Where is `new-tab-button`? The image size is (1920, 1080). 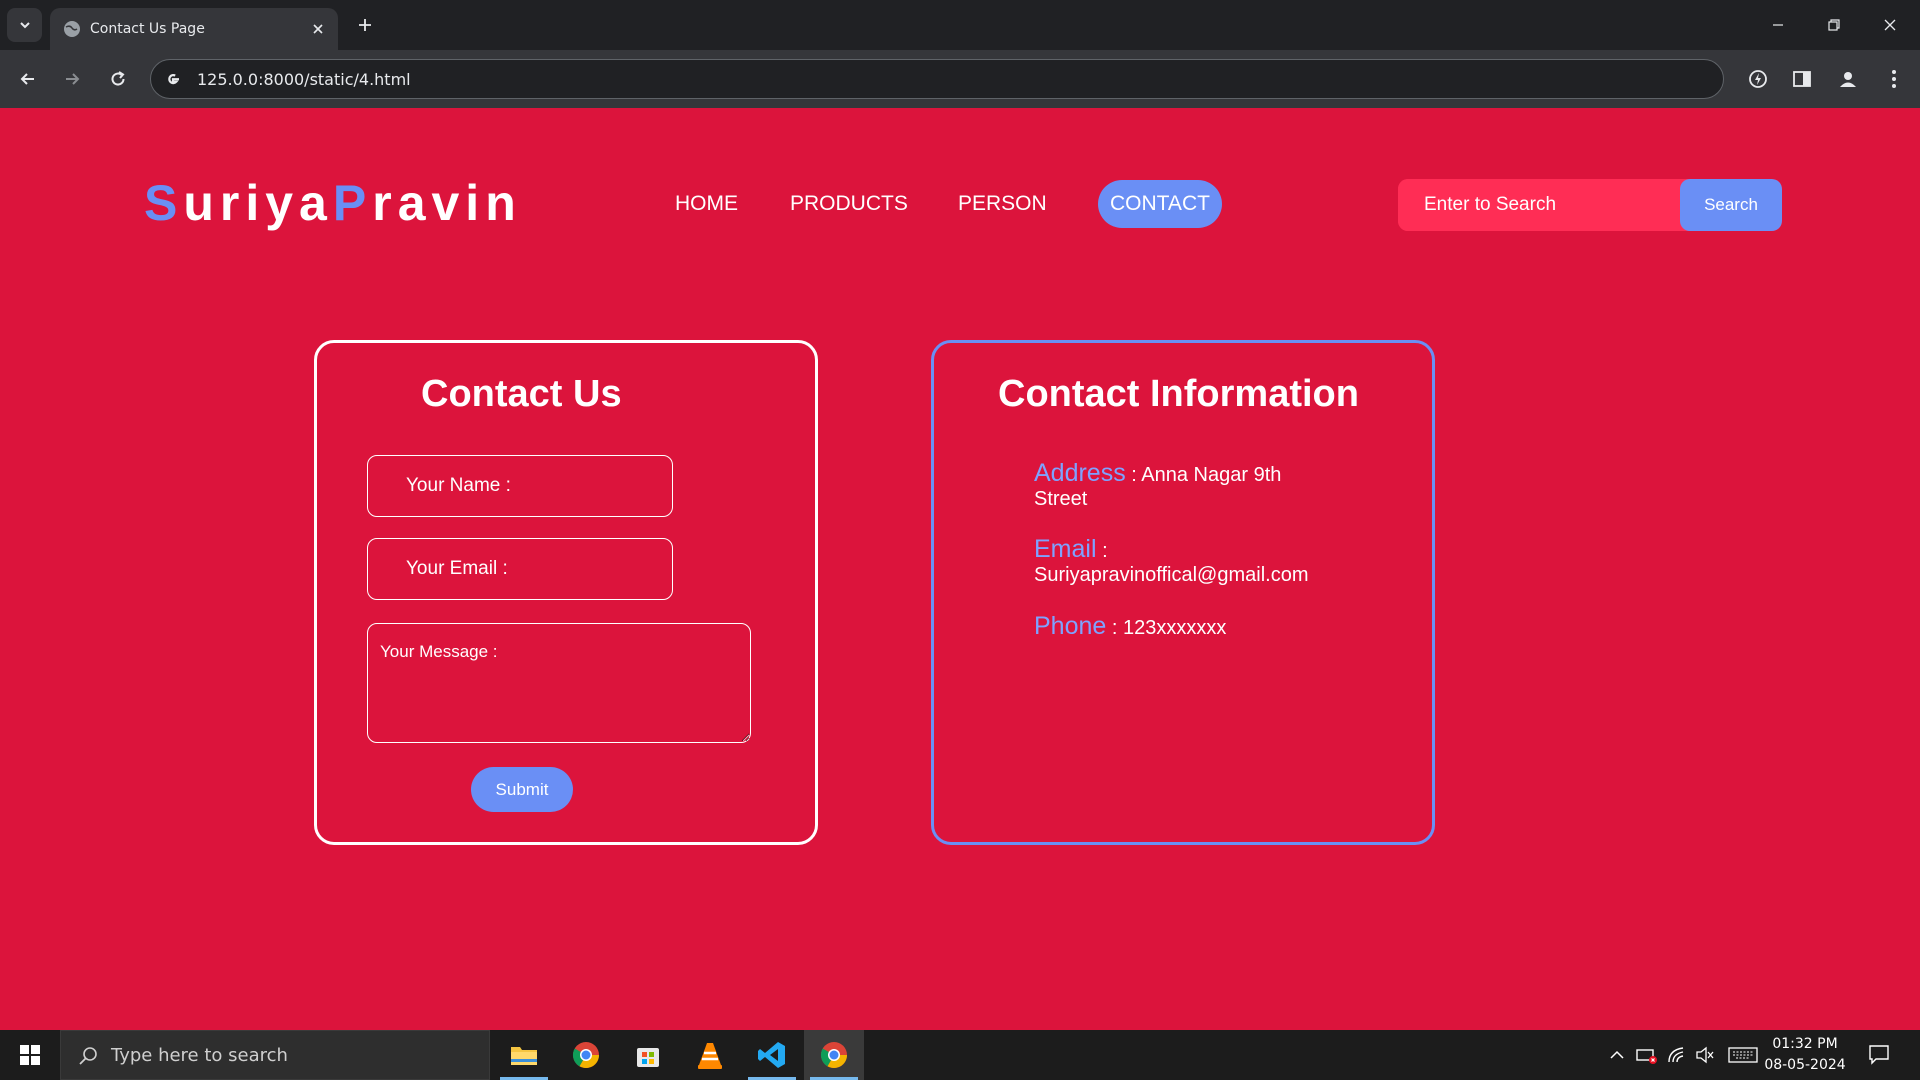
new-tab-button is located at coordinates (365, 25).